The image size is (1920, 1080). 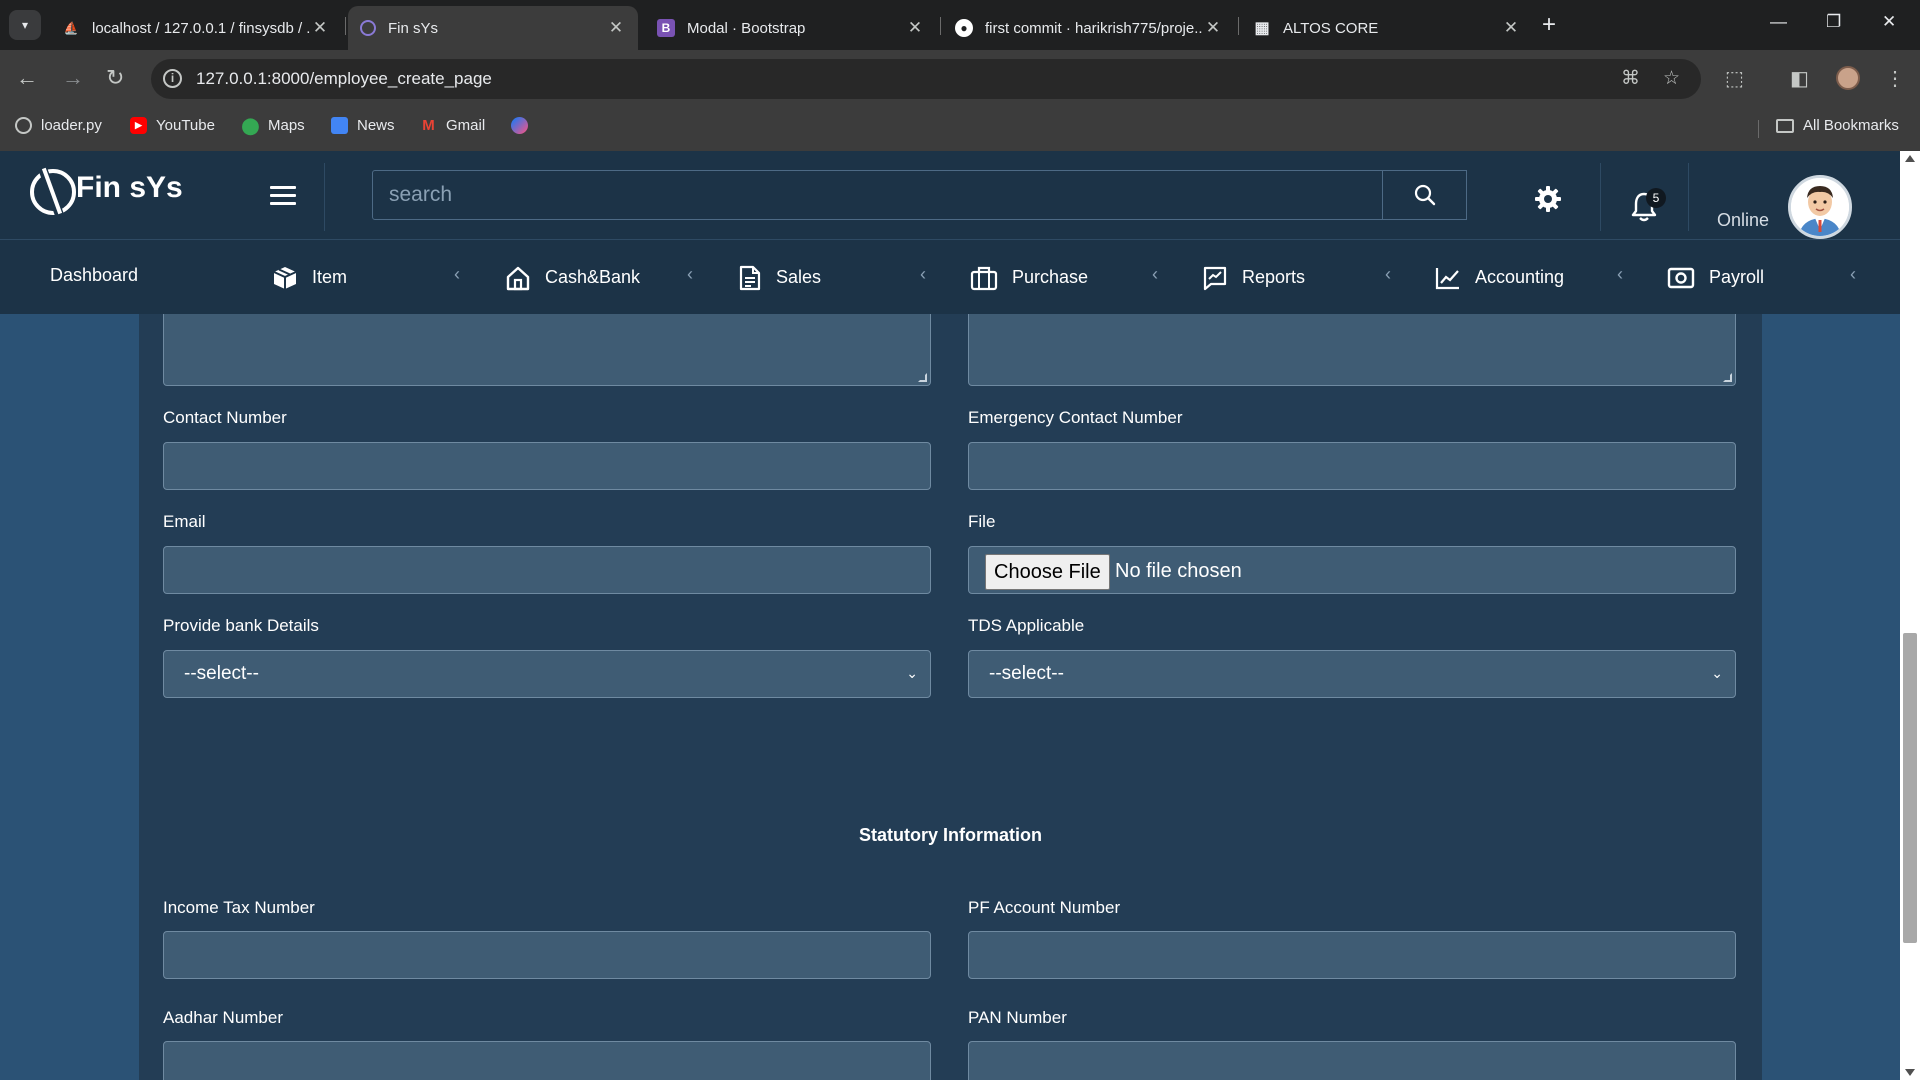 I want to click on contact-number-input, so click(x=547, y=466).